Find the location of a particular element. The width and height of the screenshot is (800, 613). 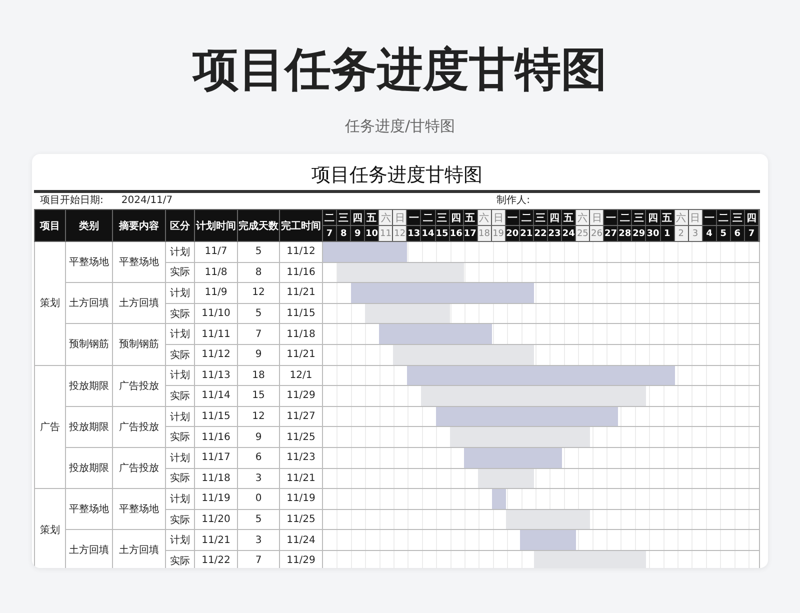

date-header: 21 is located at coordinates (527, 233).